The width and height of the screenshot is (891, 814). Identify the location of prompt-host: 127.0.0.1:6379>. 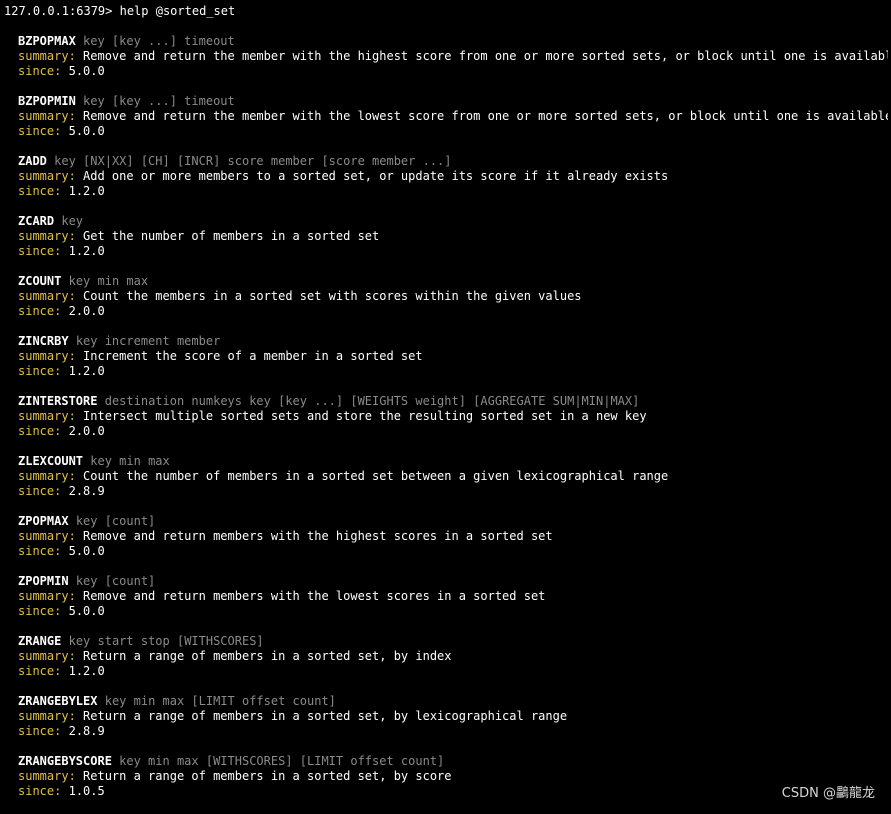
(58, 11).